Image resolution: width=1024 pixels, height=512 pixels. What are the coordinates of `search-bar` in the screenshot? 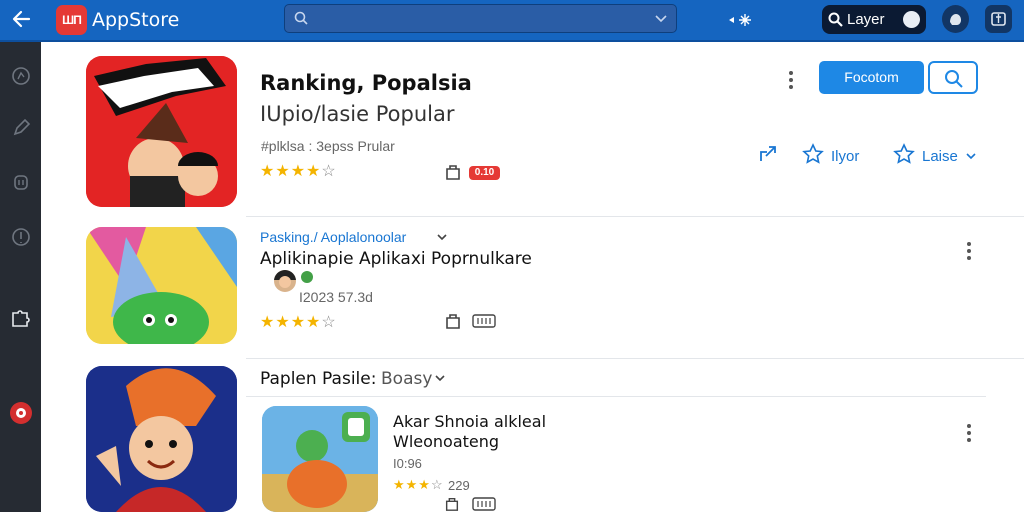 It's located at (480, 18).